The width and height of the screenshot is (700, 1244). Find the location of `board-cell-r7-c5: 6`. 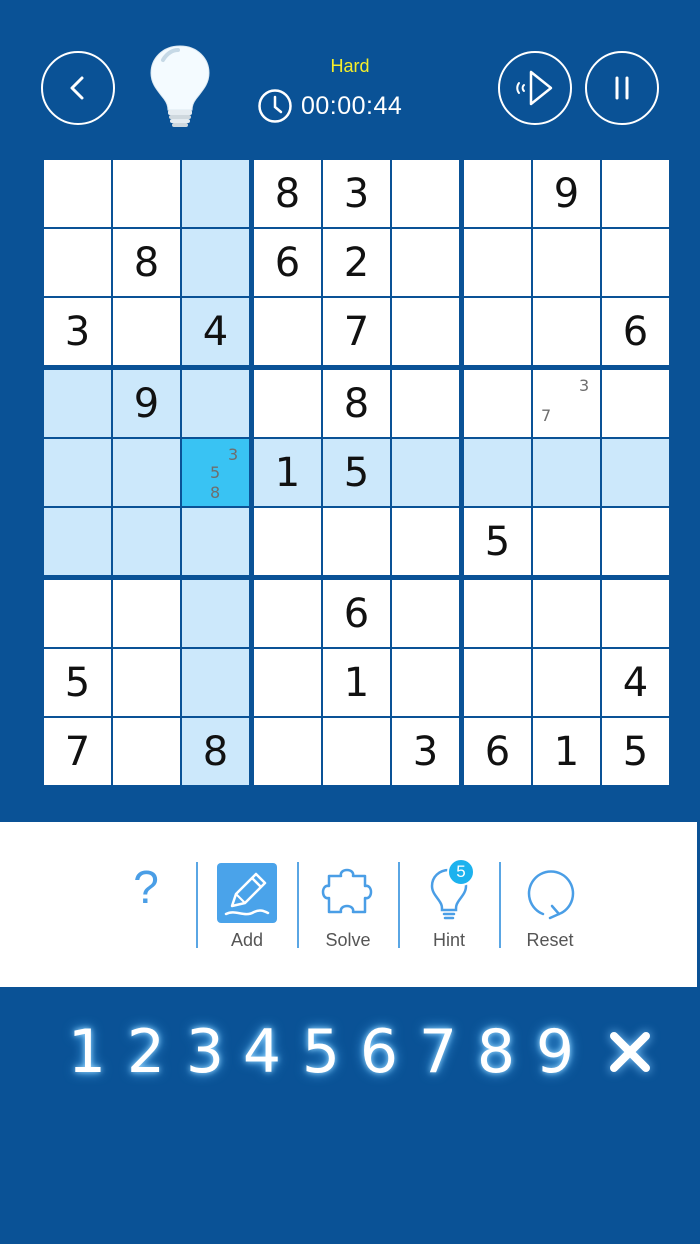

board-cell-r7-c5: 6 is located at coordinates (356, 613).